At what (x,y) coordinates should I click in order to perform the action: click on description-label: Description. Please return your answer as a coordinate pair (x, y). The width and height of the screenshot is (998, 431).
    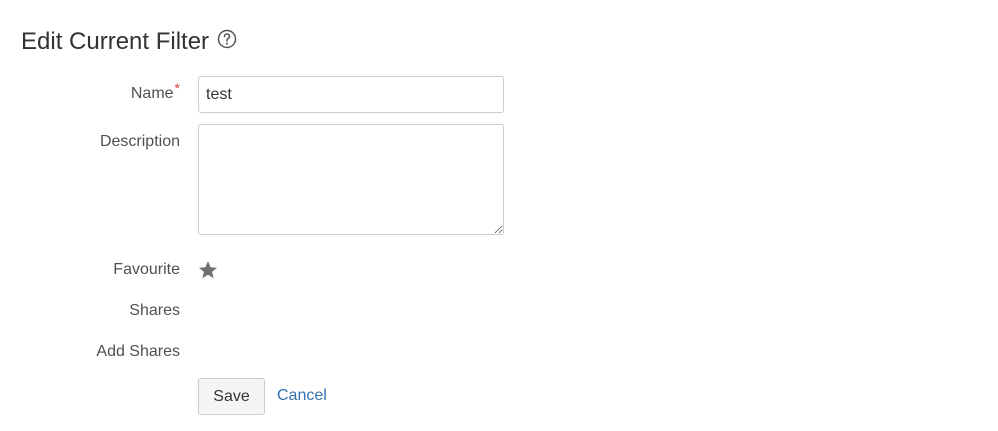
    Looking at the image, I should click on (139, 141).